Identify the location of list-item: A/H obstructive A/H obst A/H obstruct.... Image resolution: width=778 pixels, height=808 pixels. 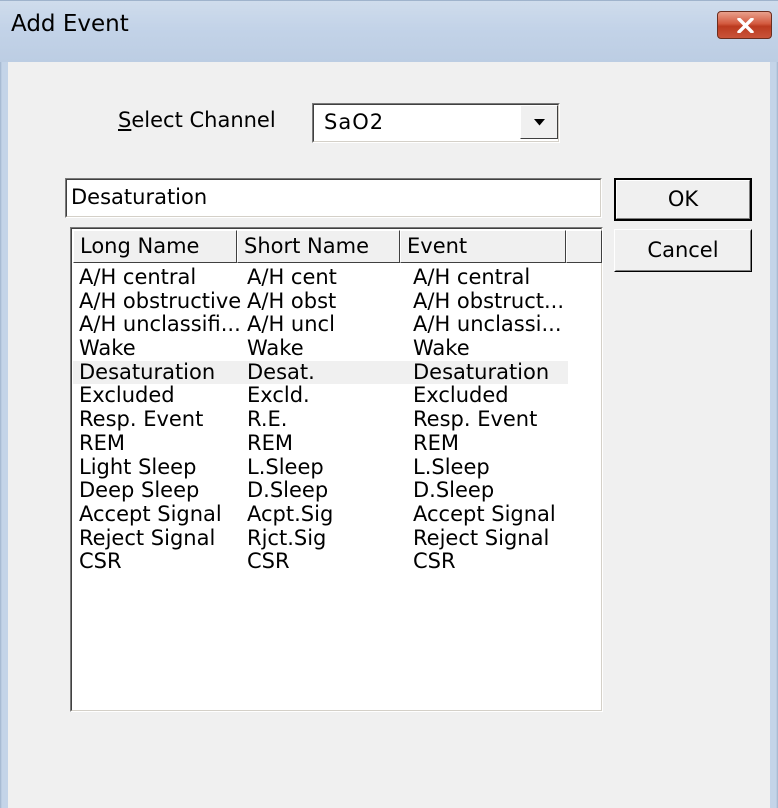
(337, 301).